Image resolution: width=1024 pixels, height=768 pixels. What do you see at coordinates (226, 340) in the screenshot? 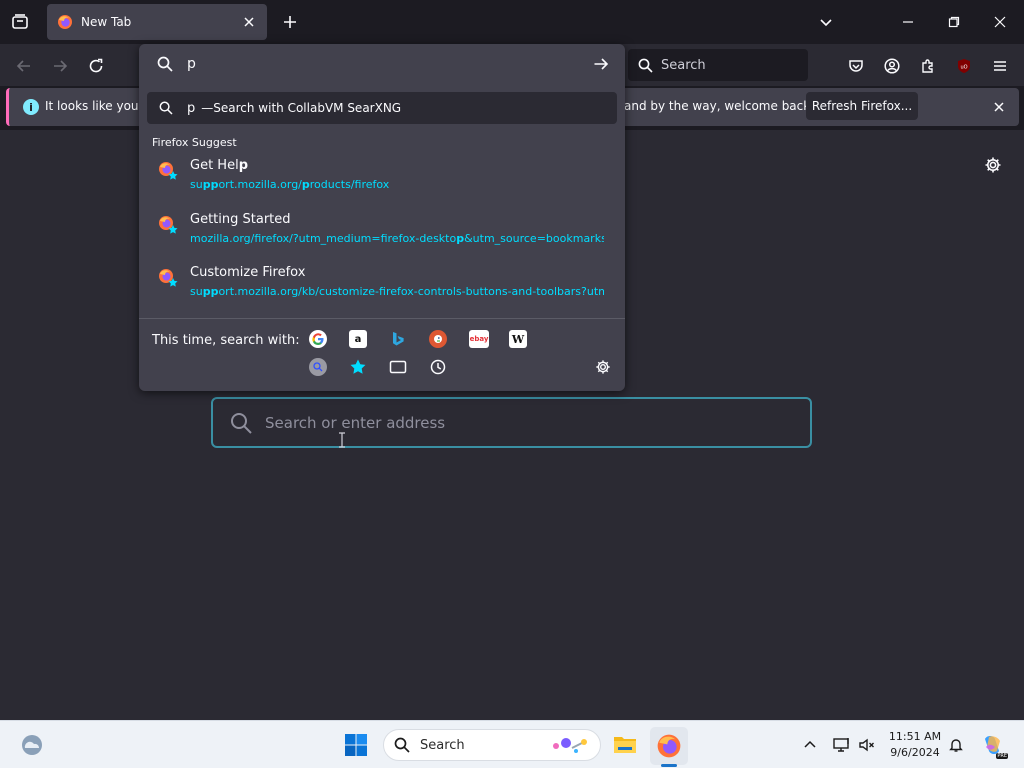
I see `one-off-search-label: This time, search with:` at bounding box center [226, 340].